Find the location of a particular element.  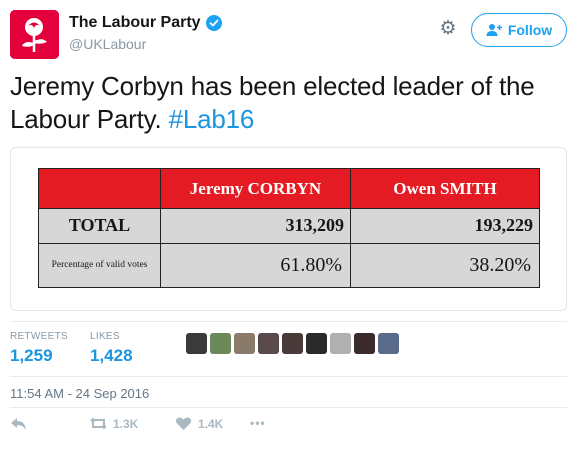

retweet-button: 1.3K is located at coordinates (114, 423).